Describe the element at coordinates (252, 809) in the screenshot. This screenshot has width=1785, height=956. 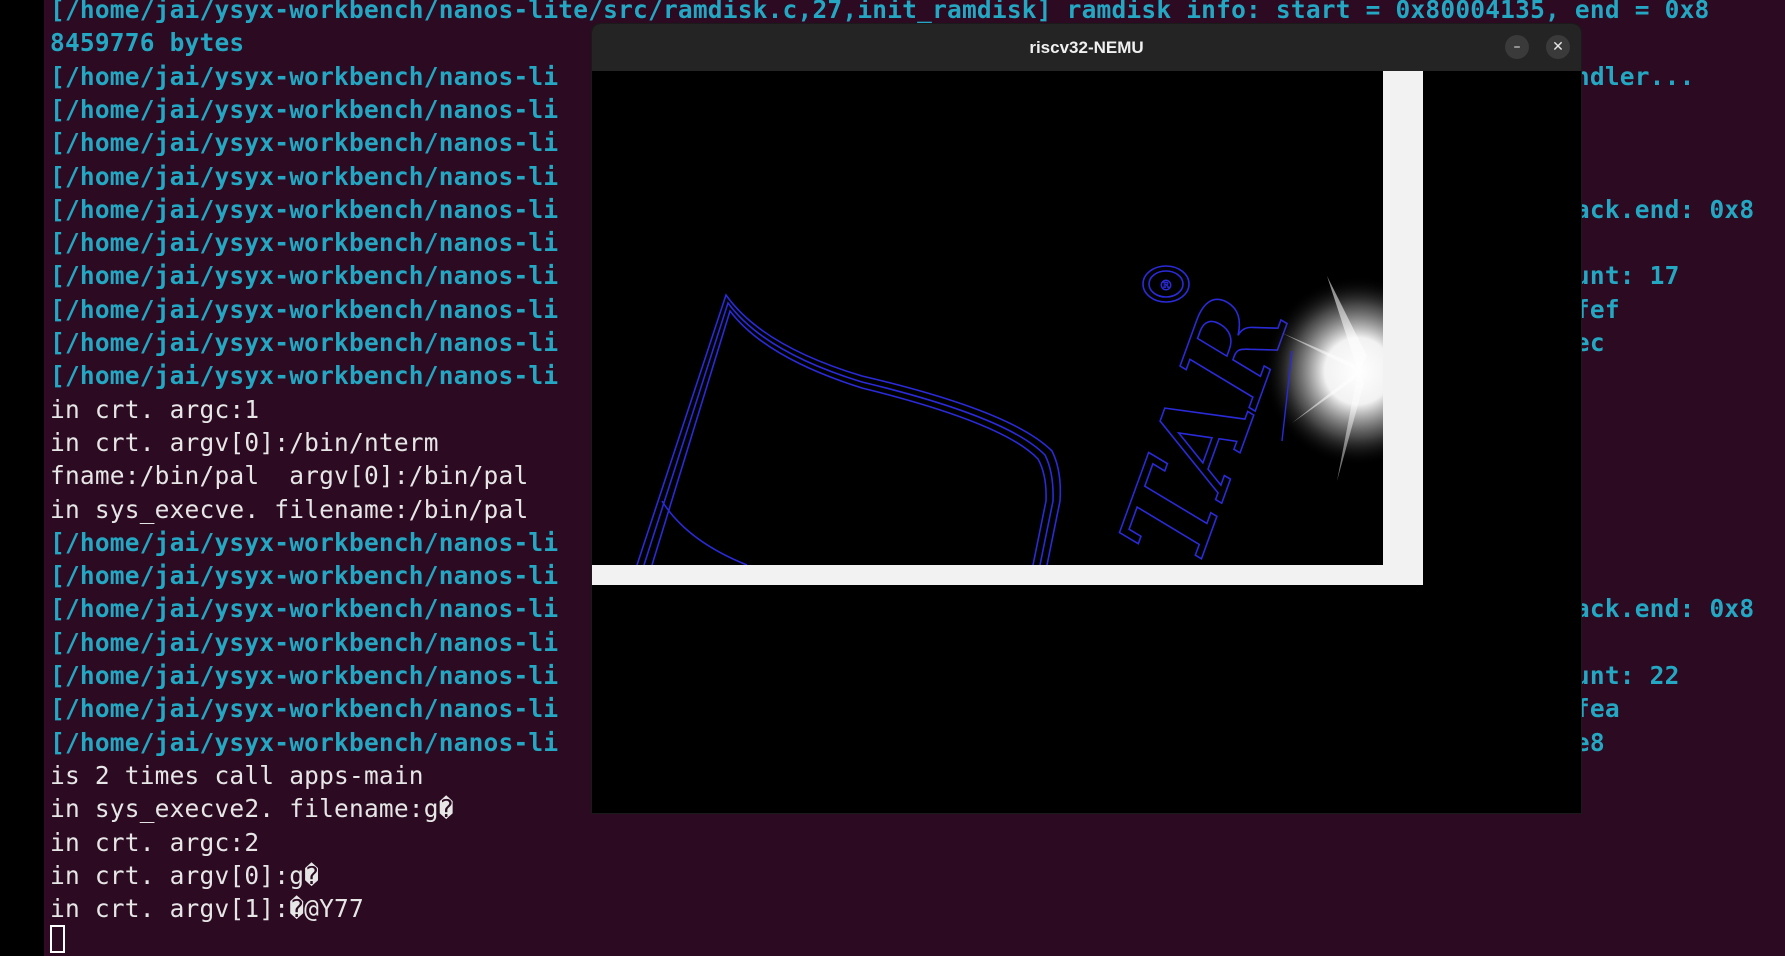
I see `terminal-line: in sys_execve2. filename:g�` at that location.